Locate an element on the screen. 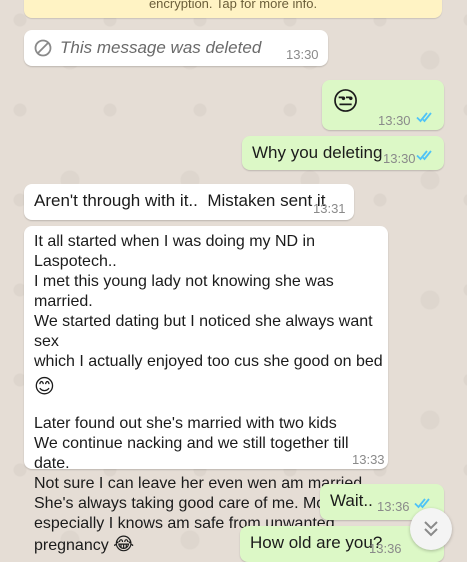  double-chevron-down-icon is located at coordinates (431, 529).